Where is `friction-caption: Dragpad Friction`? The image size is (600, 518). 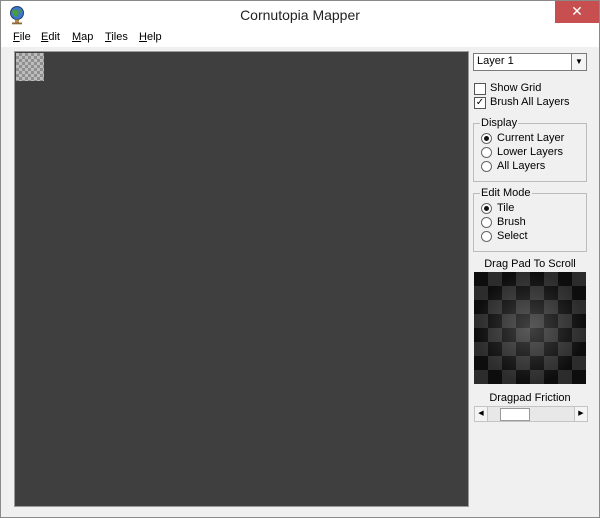 friction-caption: Dragpad Friction is located at coordinates (530, 398).